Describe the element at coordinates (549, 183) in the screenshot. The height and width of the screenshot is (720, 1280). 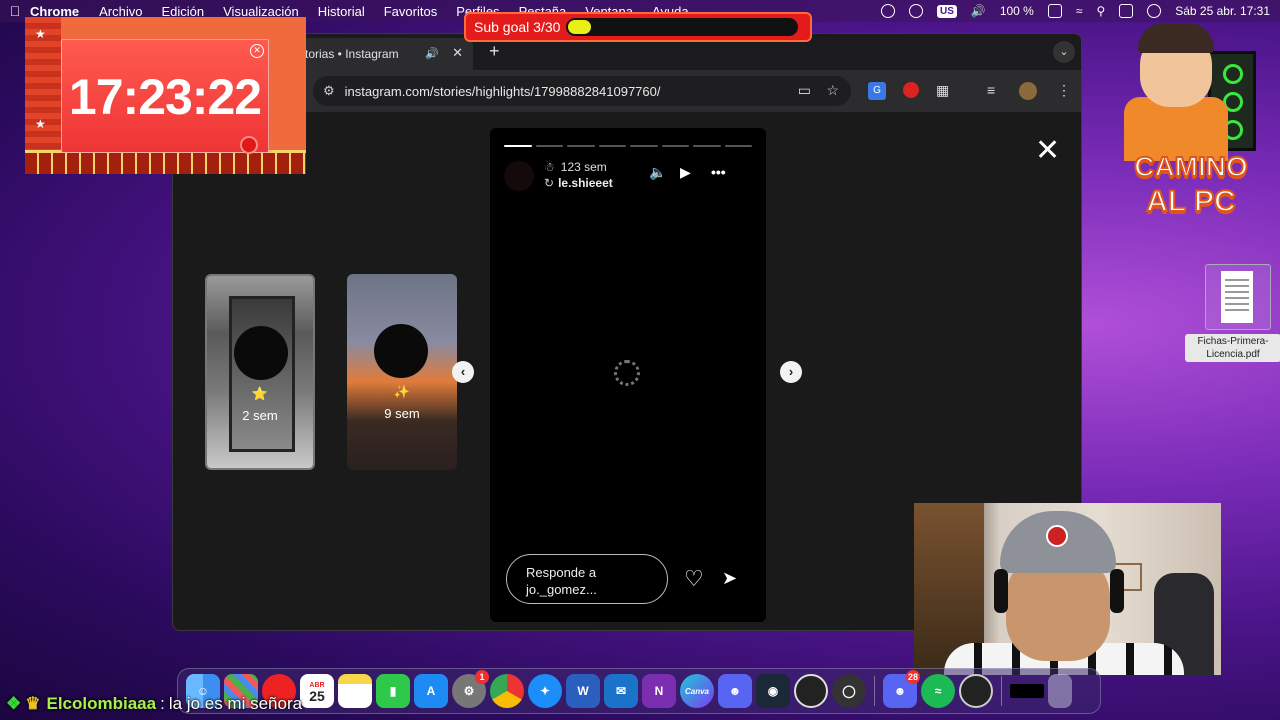
I see `repost-icon: ↻` at that location.